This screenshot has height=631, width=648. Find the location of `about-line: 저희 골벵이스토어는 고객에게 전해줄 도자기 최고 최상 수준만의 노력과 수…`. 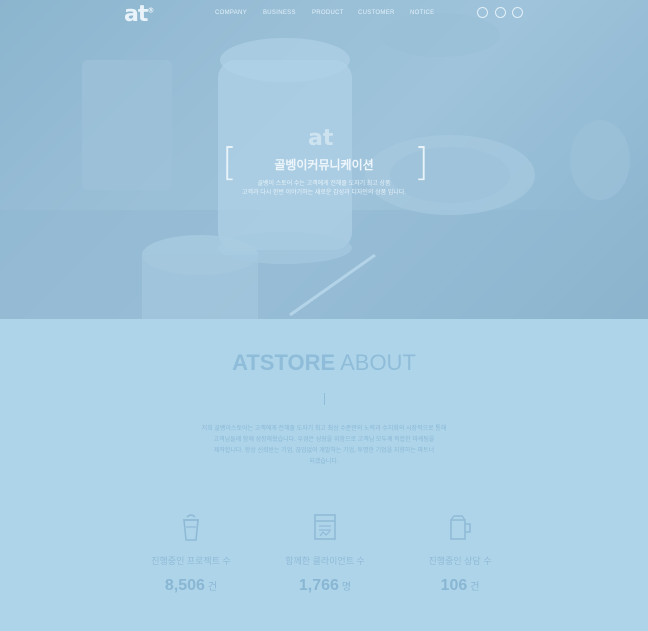

about-line: 저희 골벵이스토어는 고객에게 전해줄 도자기 최고 최상 수준만의 노력과 수… is located at coordinates (324, 429).